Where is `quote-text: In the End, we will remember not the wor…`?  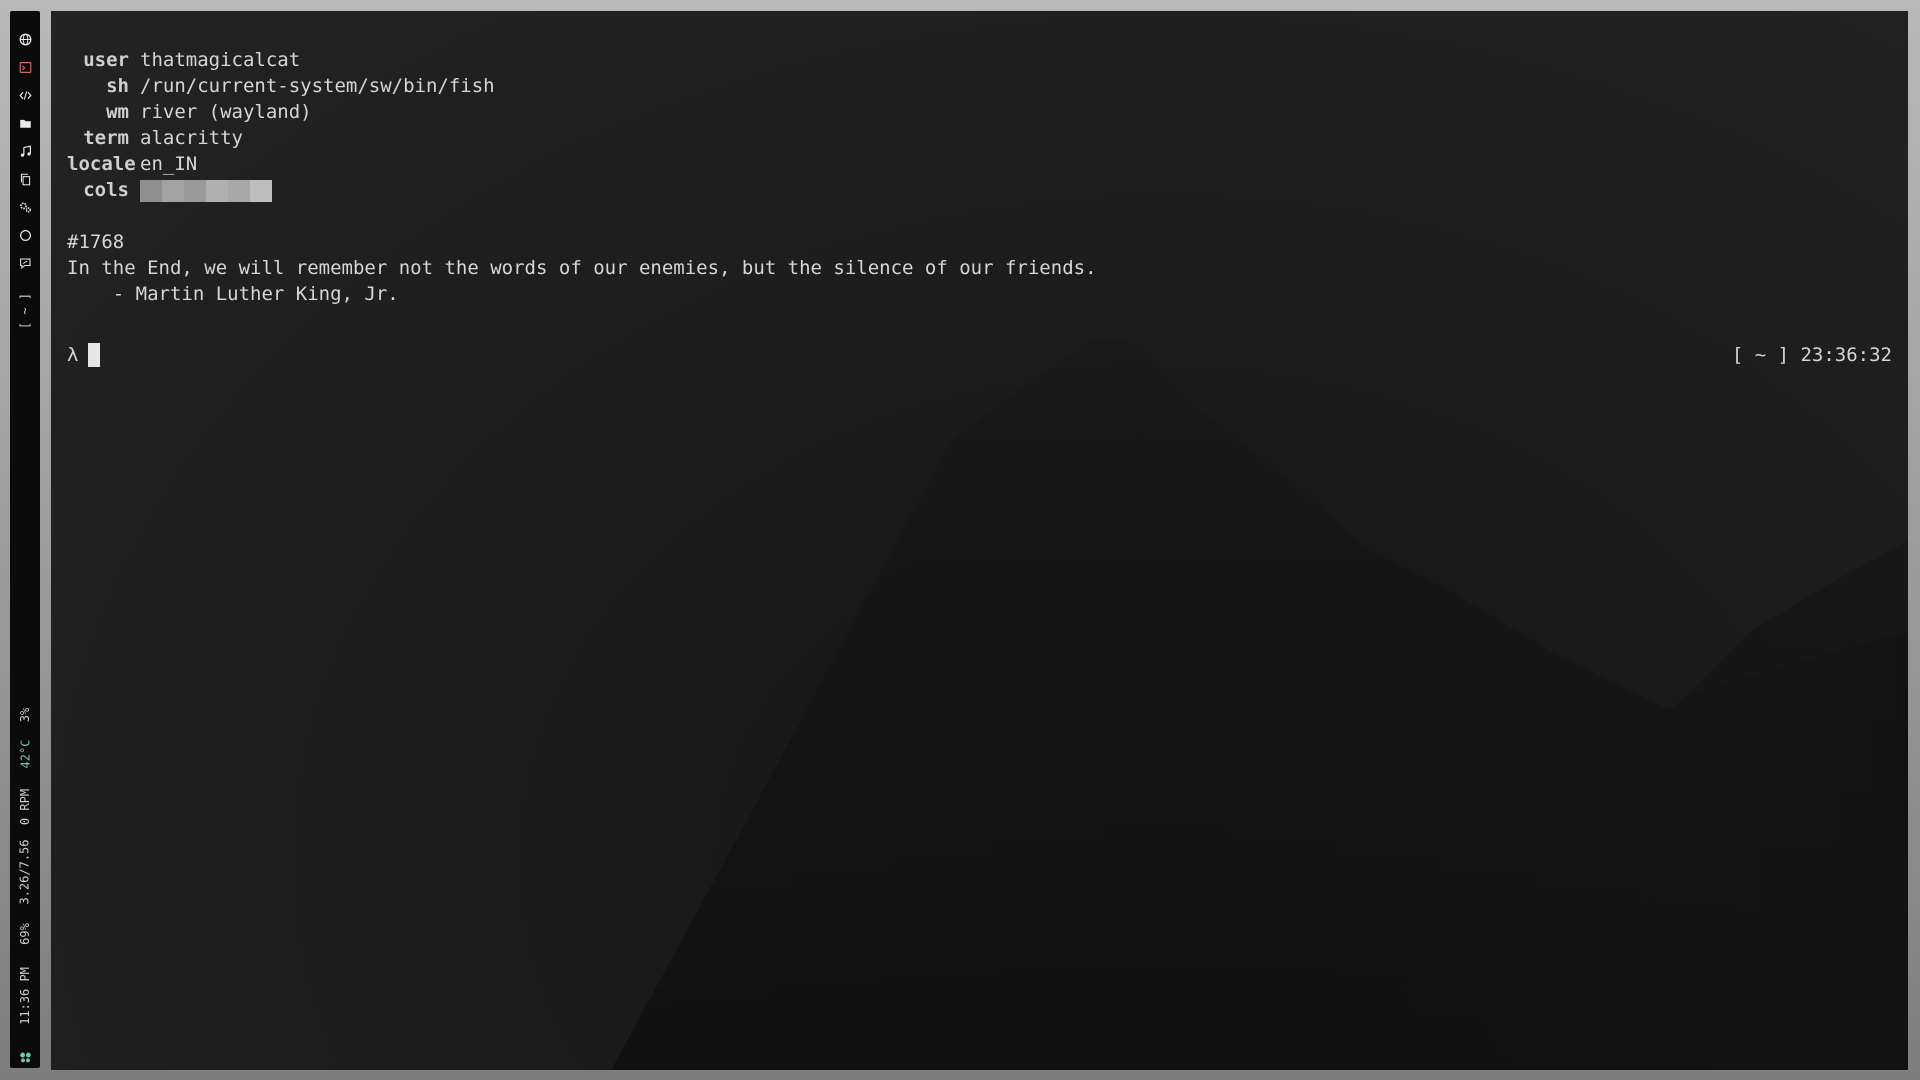 quote-text: In the End, we will remember not the wor… is located at coordinates (582, 268).